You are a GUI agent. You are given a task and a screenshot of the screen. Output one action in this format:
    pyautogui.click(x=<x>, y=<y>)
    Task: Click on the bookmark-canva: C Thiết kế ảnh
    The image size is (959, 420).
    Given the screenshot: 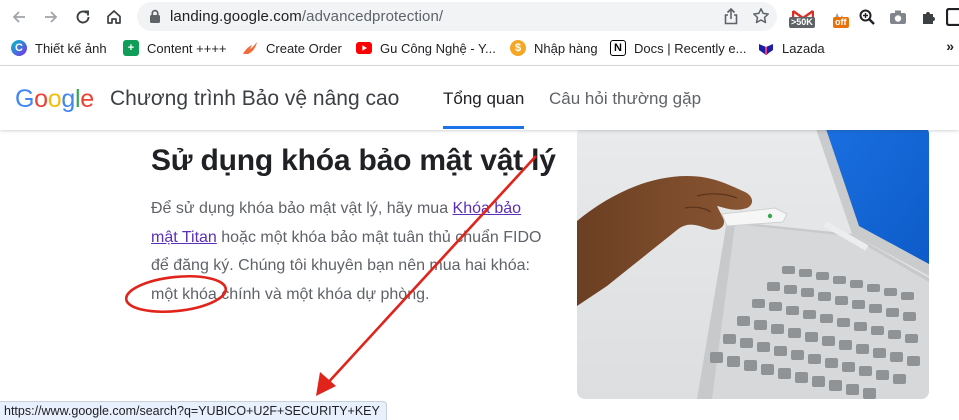 What is the action you would take?
    pyautogui.click(x=59, y=48)
    